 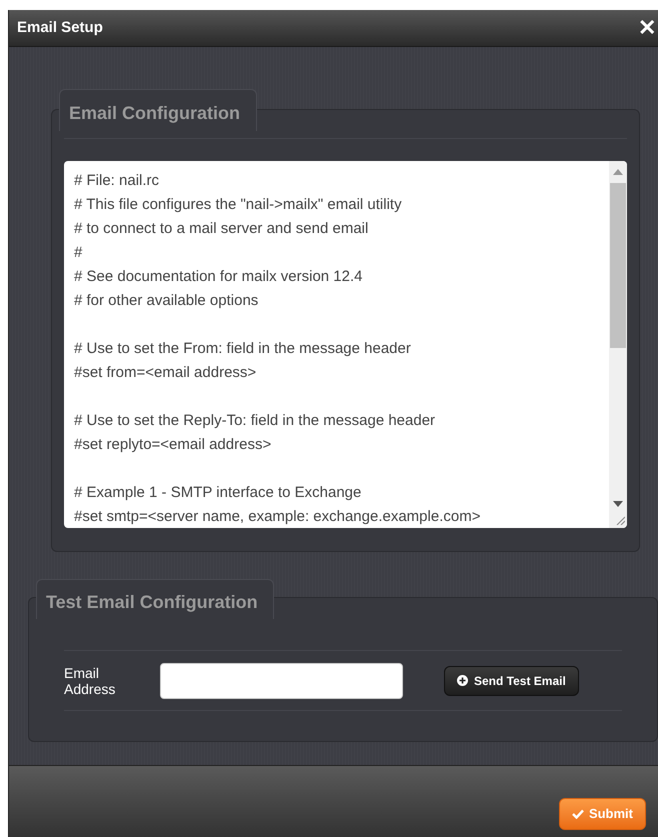 I want to click on config-line: #set smtp=<server name, example: exchange.example.com>, so click(x=278, y=517).